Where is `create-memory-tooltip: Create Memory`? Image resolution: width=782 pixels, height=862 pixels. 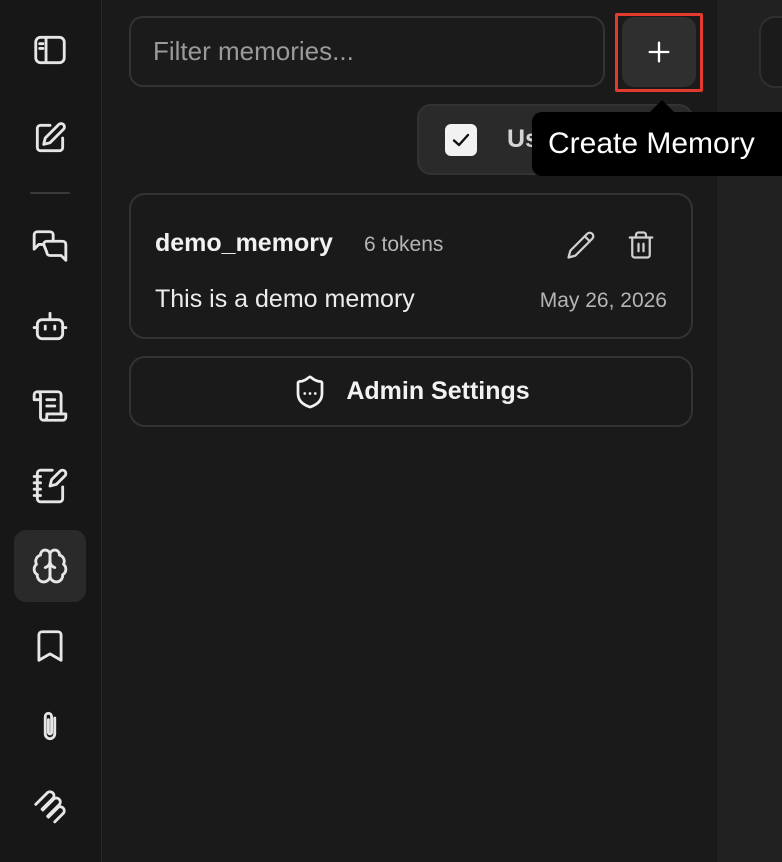 create-memory-tooltip: Create Memory is located at coordinates (657, 144).